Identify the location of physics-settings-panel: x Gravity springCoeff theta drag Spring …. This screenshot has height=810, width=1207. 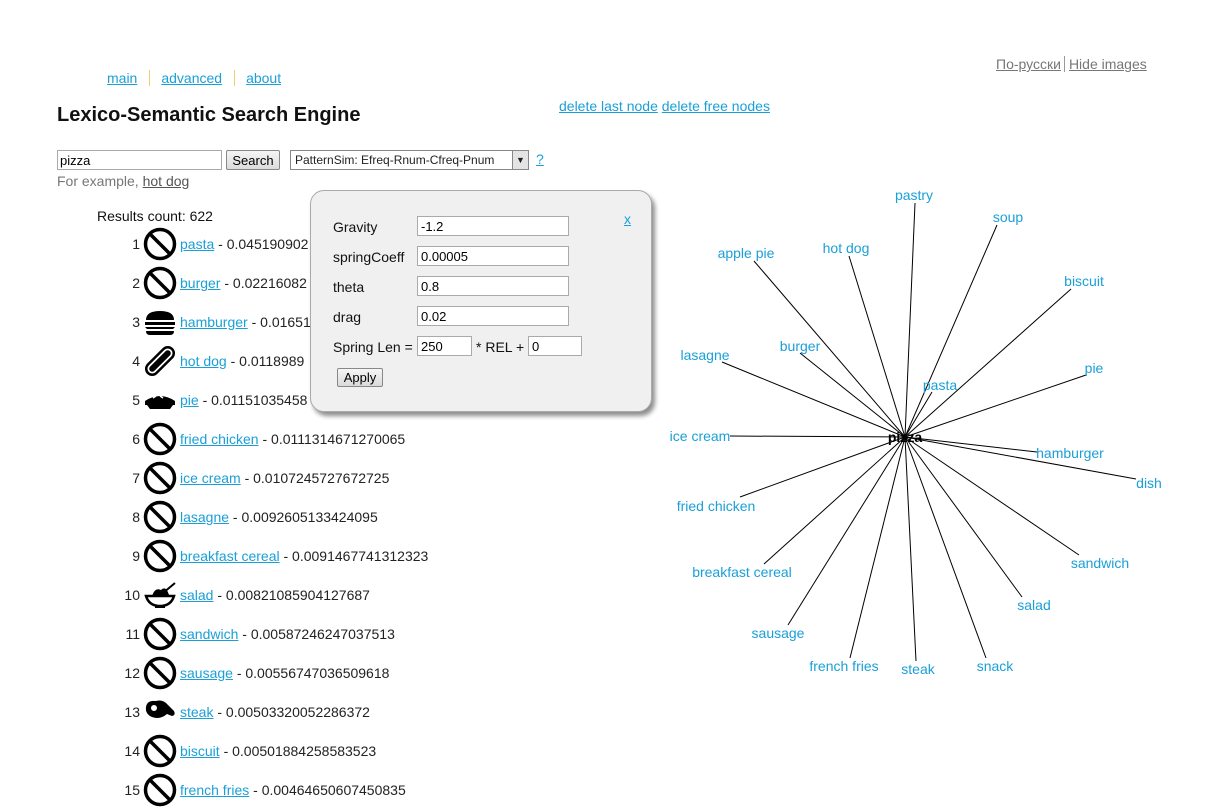
(481, 301).